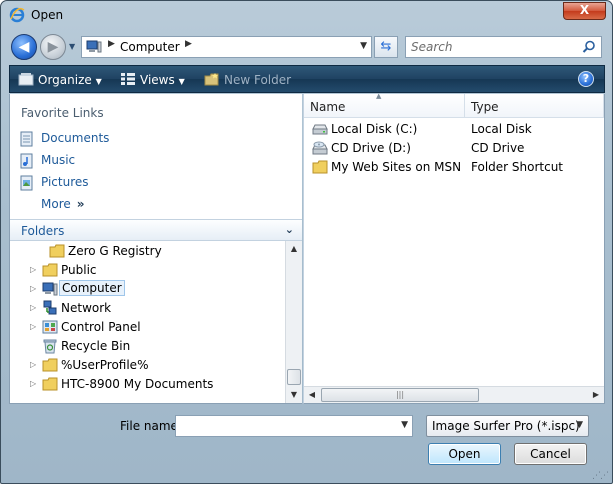 The height and width of the screenshot is (484, 613). What do you see at coordinates (534, 106) in the screenshot?
I see `column-header-type: Type` at bounding box center [534, 106].